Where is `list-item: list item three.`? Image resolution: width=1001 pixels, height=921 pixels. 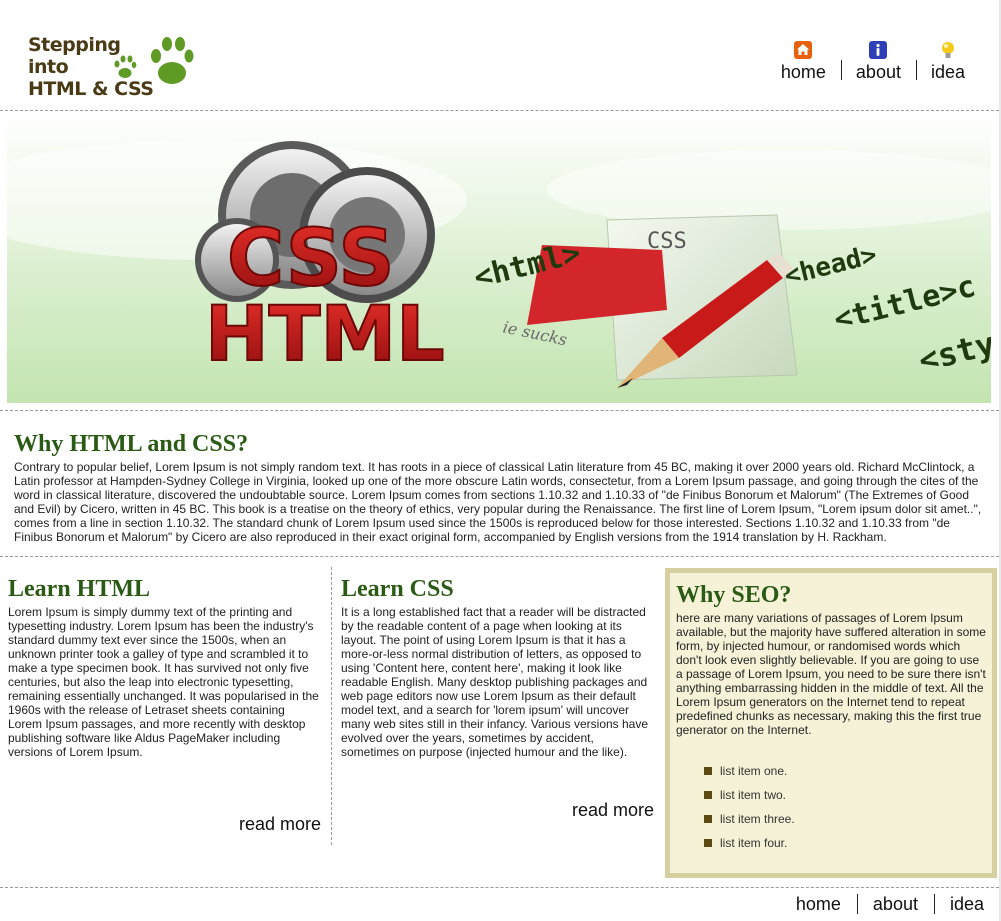 list-item: list item three. is located at coordinates (845, 819).